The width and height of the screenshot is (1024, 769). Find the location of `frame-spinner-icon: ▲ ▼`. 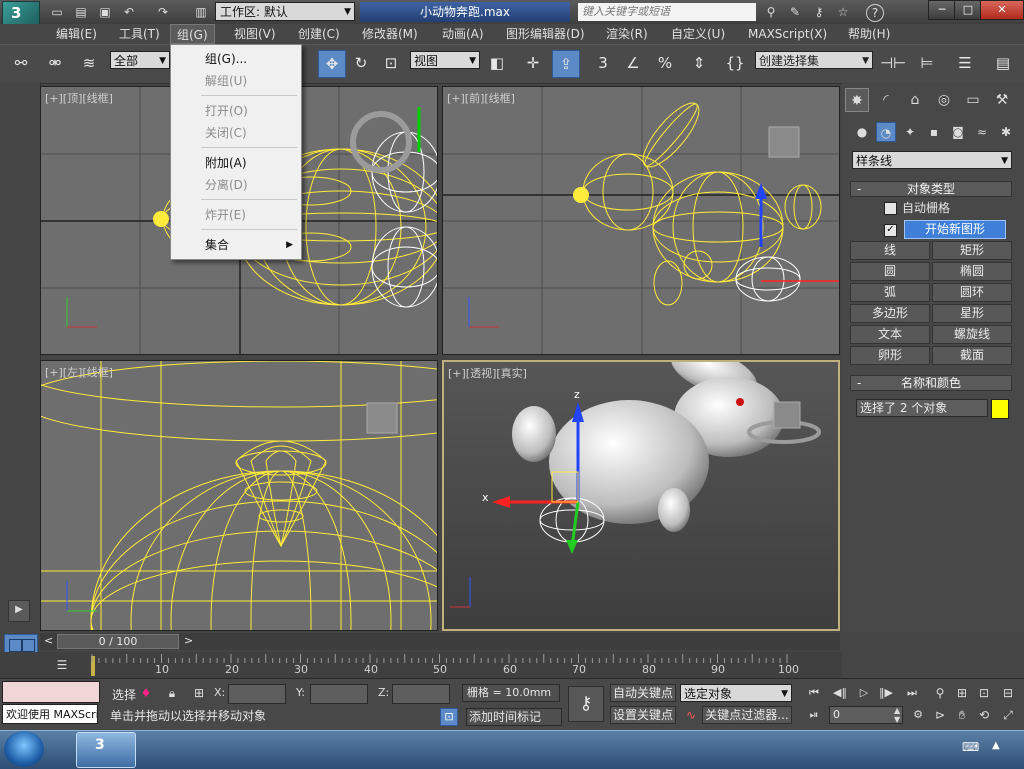

frame-spinner-icon: ▲ ▼ is located at coordinates (899, 715).